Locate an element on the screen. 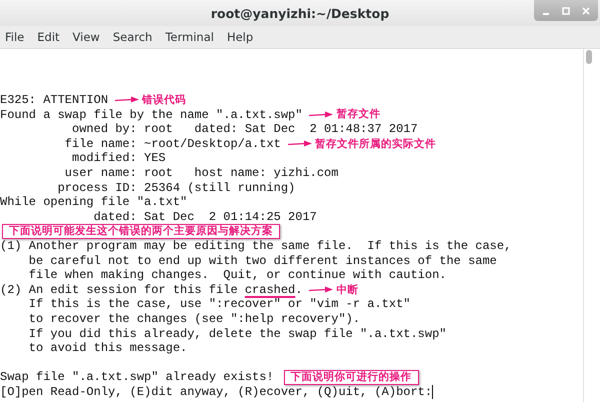 Image resolution: width=600 pixels, height=402 pixels. terminal-line: owned by: root dated: Sat Dec 2 01:48:37 2017 is located at coordinates (244, 129).